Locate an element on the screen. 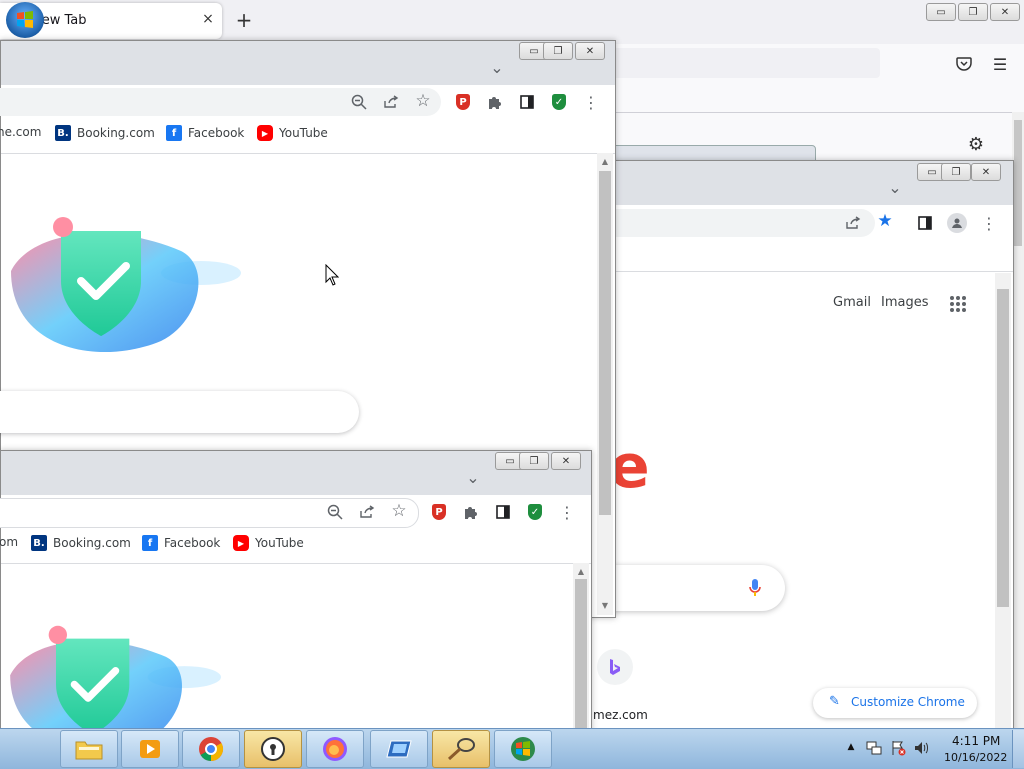 This screenshot has height=769, width=1024. images-link: Images is located at coordinates (905, 302).